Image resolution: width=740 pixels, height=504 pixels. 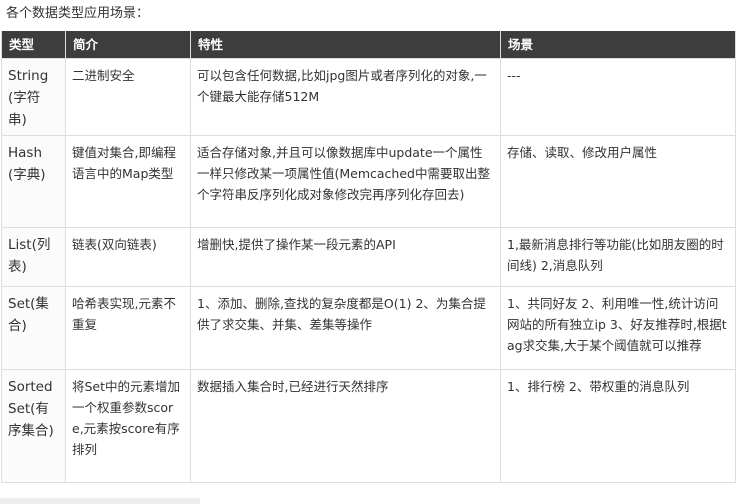 What do you see at coordinates (618, 426) in the screenshot?
I see `cell-scenario: 1、排行榜 2、带权重的消息队列` at bounding box center [618, 426].